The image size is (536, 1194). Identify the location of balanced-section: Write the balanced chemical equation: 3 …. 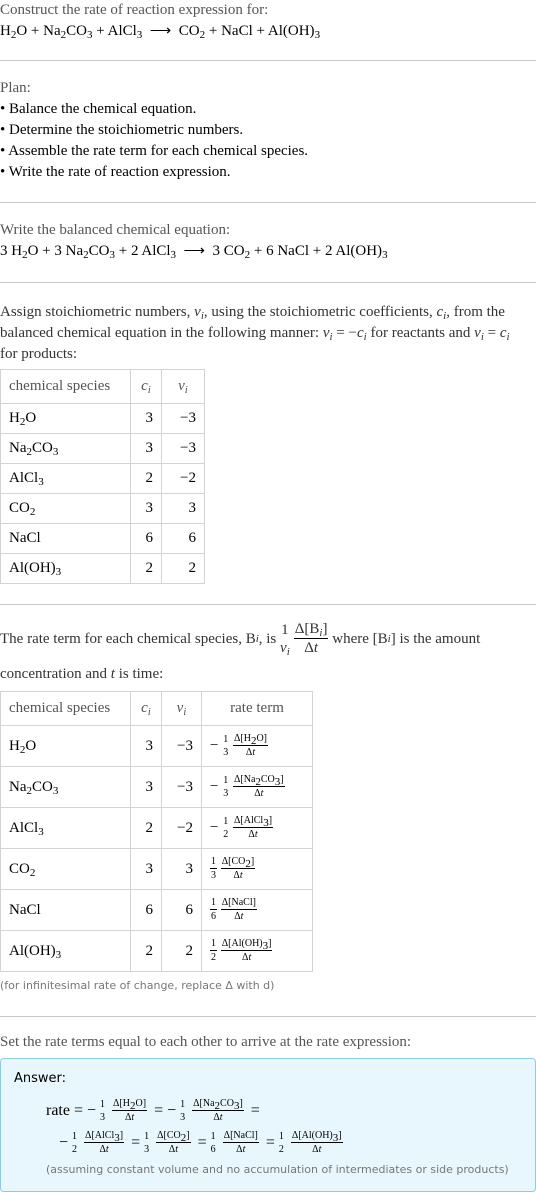
(268, 241).